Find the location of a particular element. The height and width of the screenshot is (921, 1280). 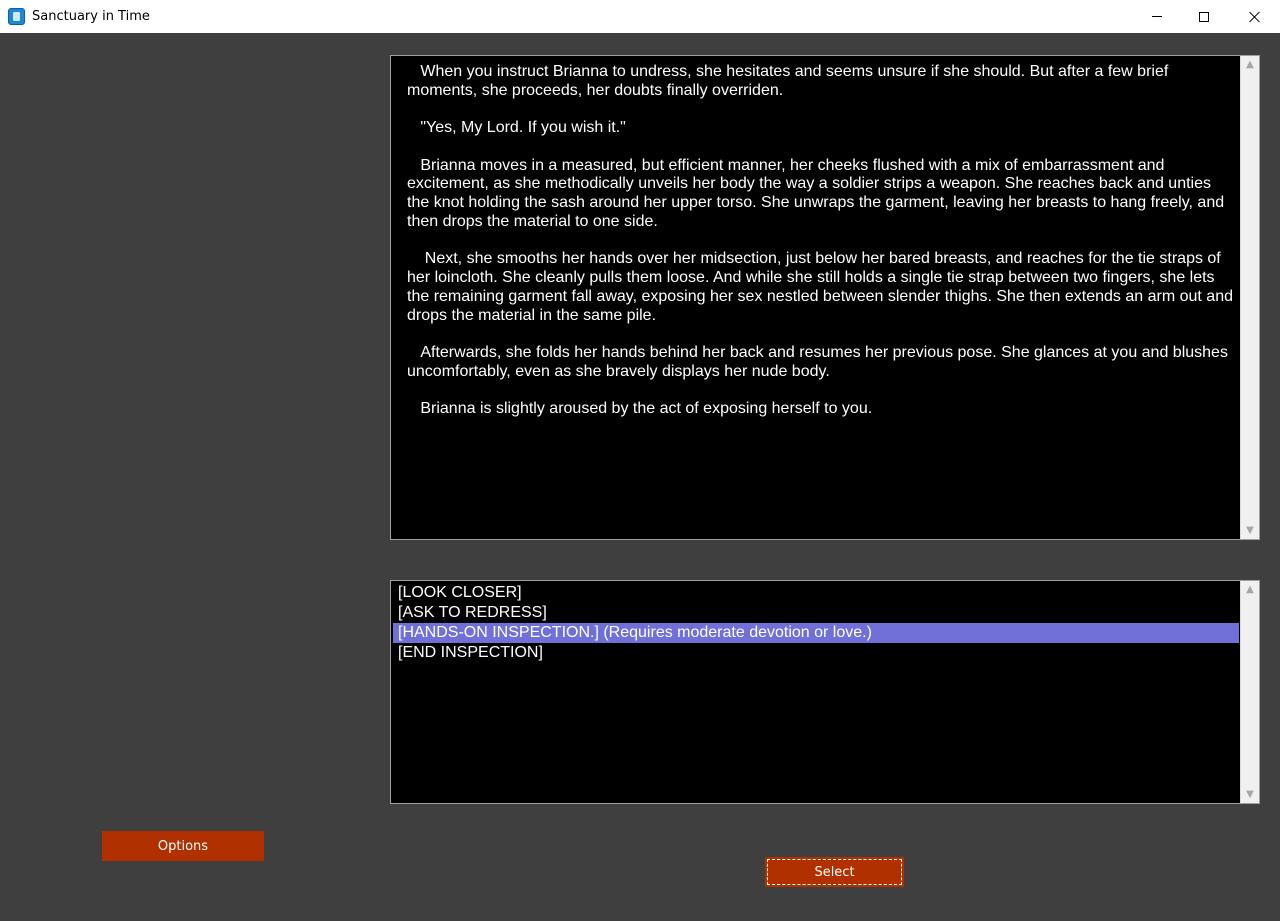

close-icon is located at coordinates (1255, 17).